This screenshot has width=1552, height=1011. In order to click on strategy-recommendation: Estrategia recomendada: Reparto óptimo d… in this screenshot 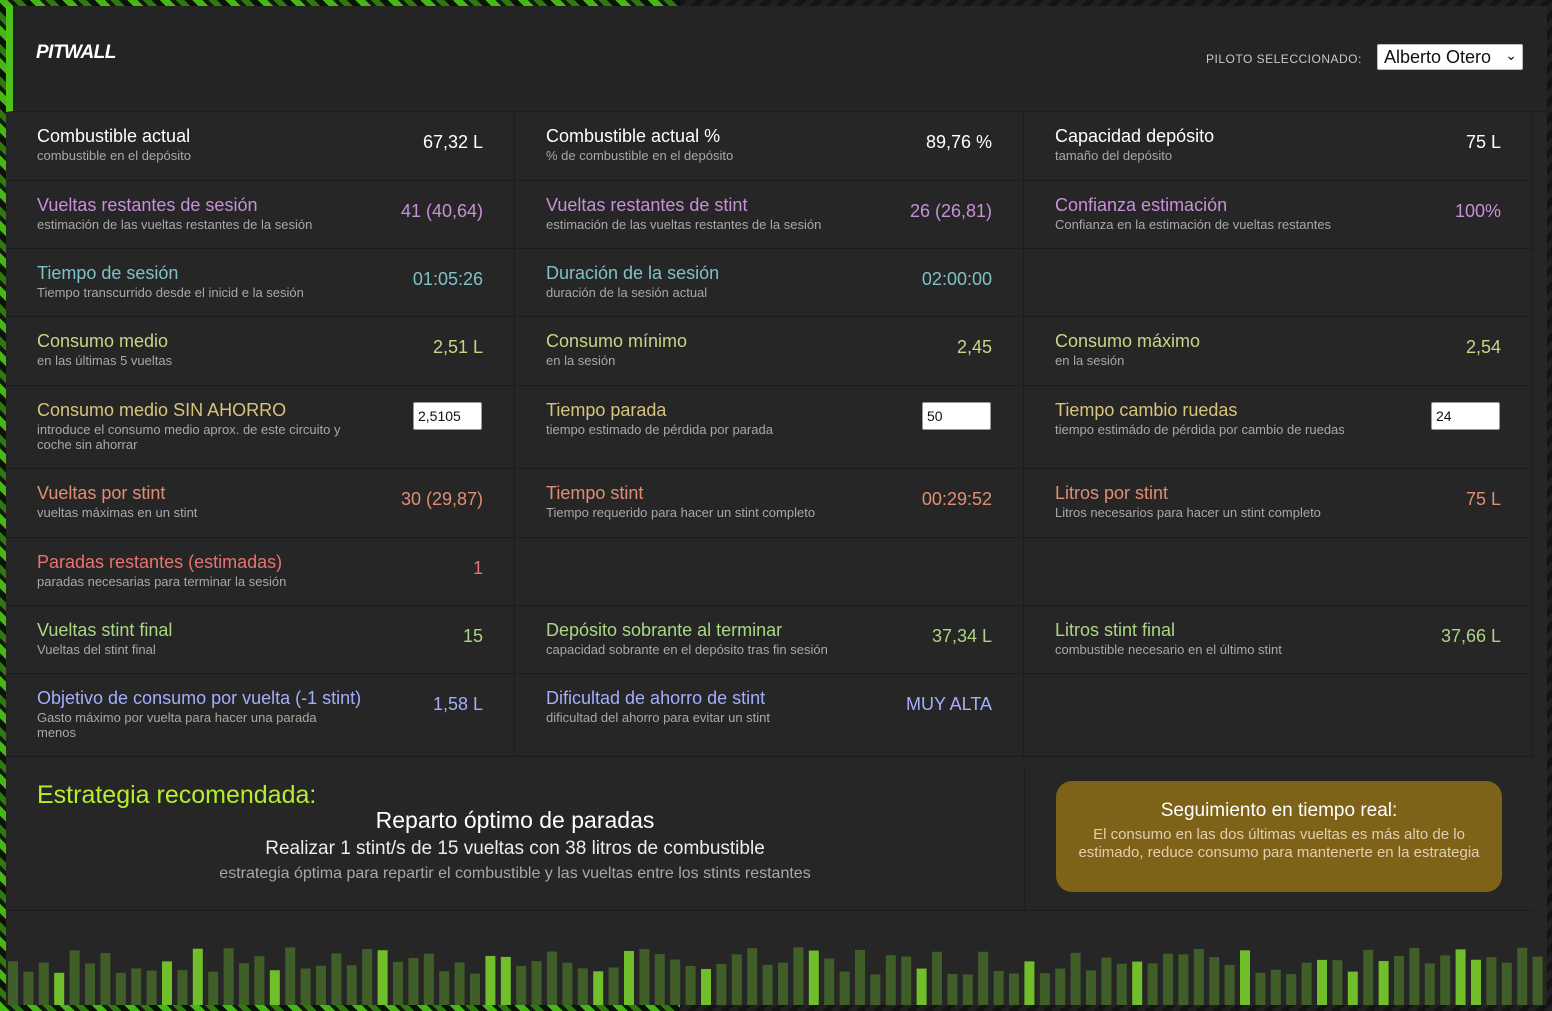, I will do `click(515, 837)`.